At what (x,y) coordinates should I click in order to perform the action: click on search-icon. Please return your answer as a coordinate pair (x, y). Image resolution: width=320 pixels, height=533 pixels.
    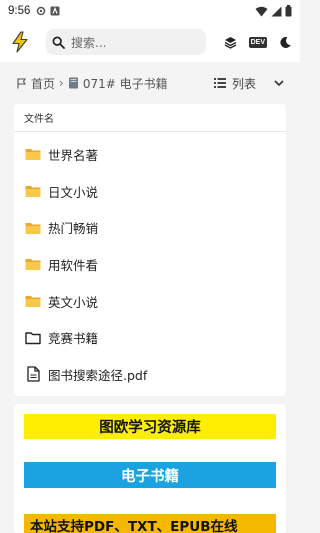
    Looking at the image, I should click on (58, 42).